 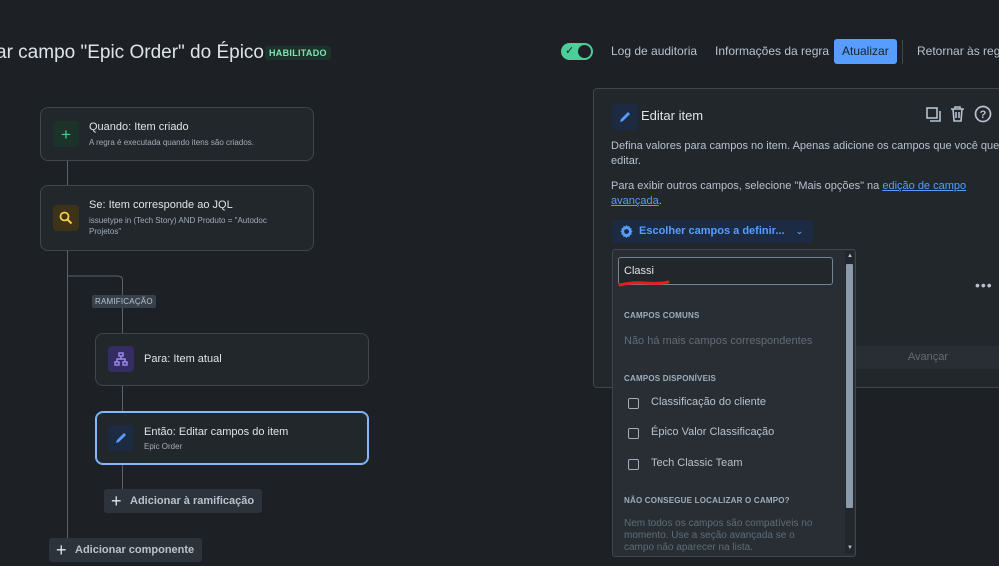 What do you see at coordinates (772, 51) in the screenshot?
I see `rule-info-button: Informações da regra` at bounding box center [772, 51].